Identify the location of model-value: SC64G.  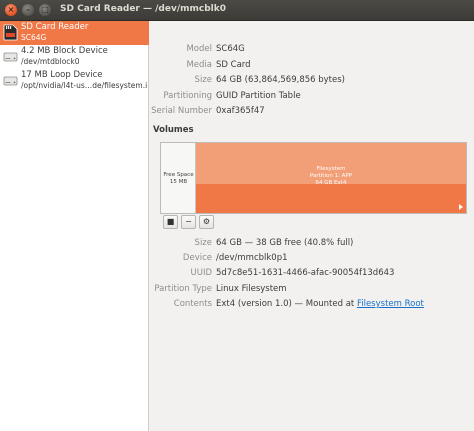
(230, 49).